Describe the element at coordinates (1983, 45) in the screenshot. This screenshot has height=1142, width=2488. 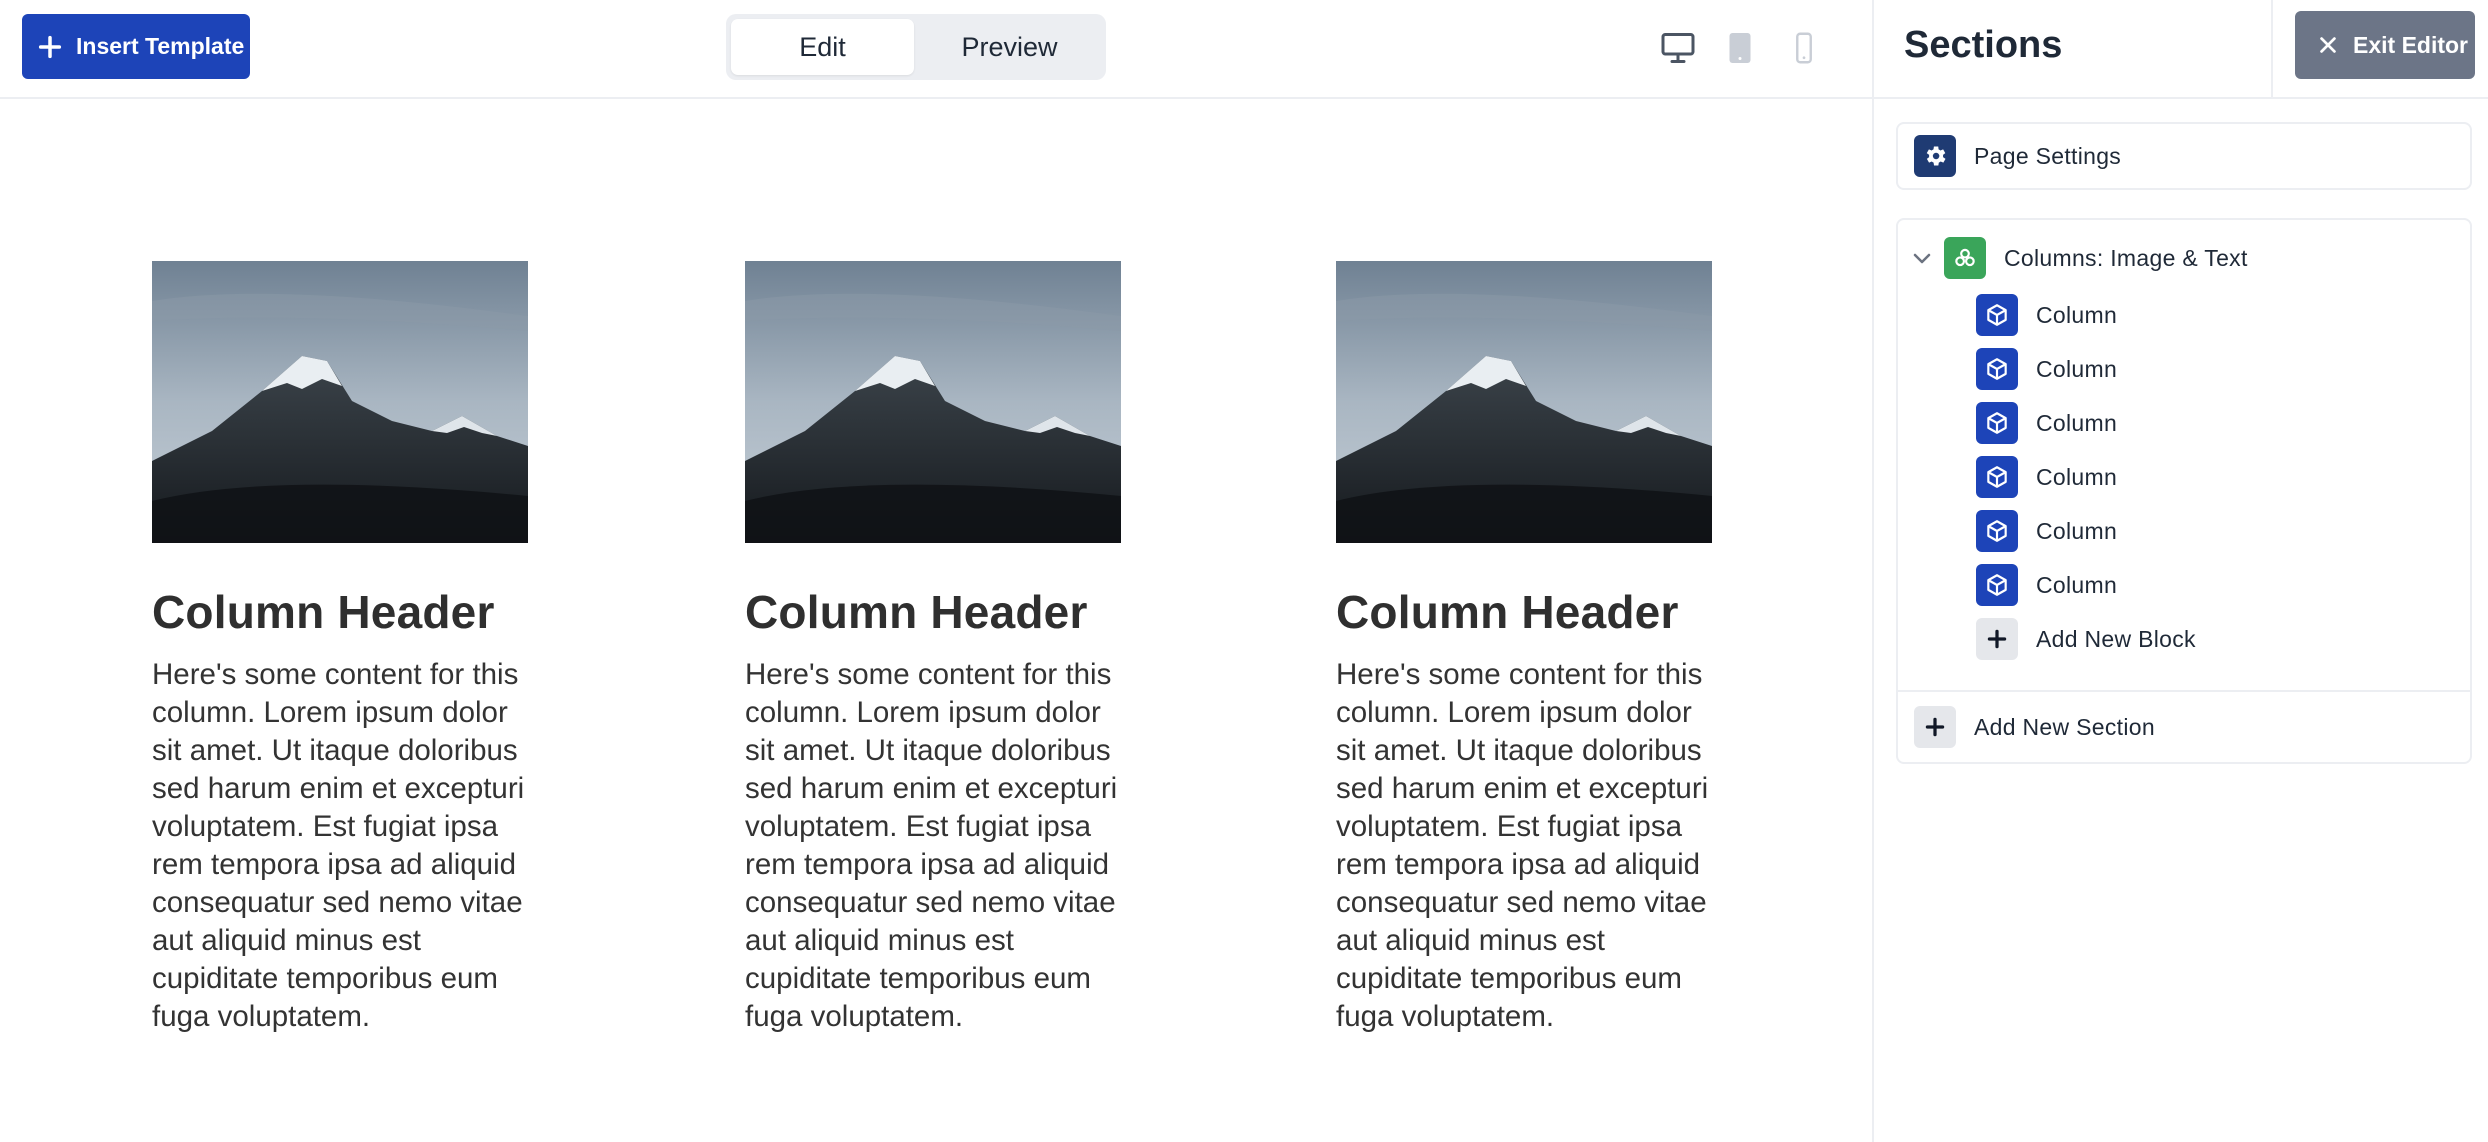
I see `sidebar-title: Sections` at that location.